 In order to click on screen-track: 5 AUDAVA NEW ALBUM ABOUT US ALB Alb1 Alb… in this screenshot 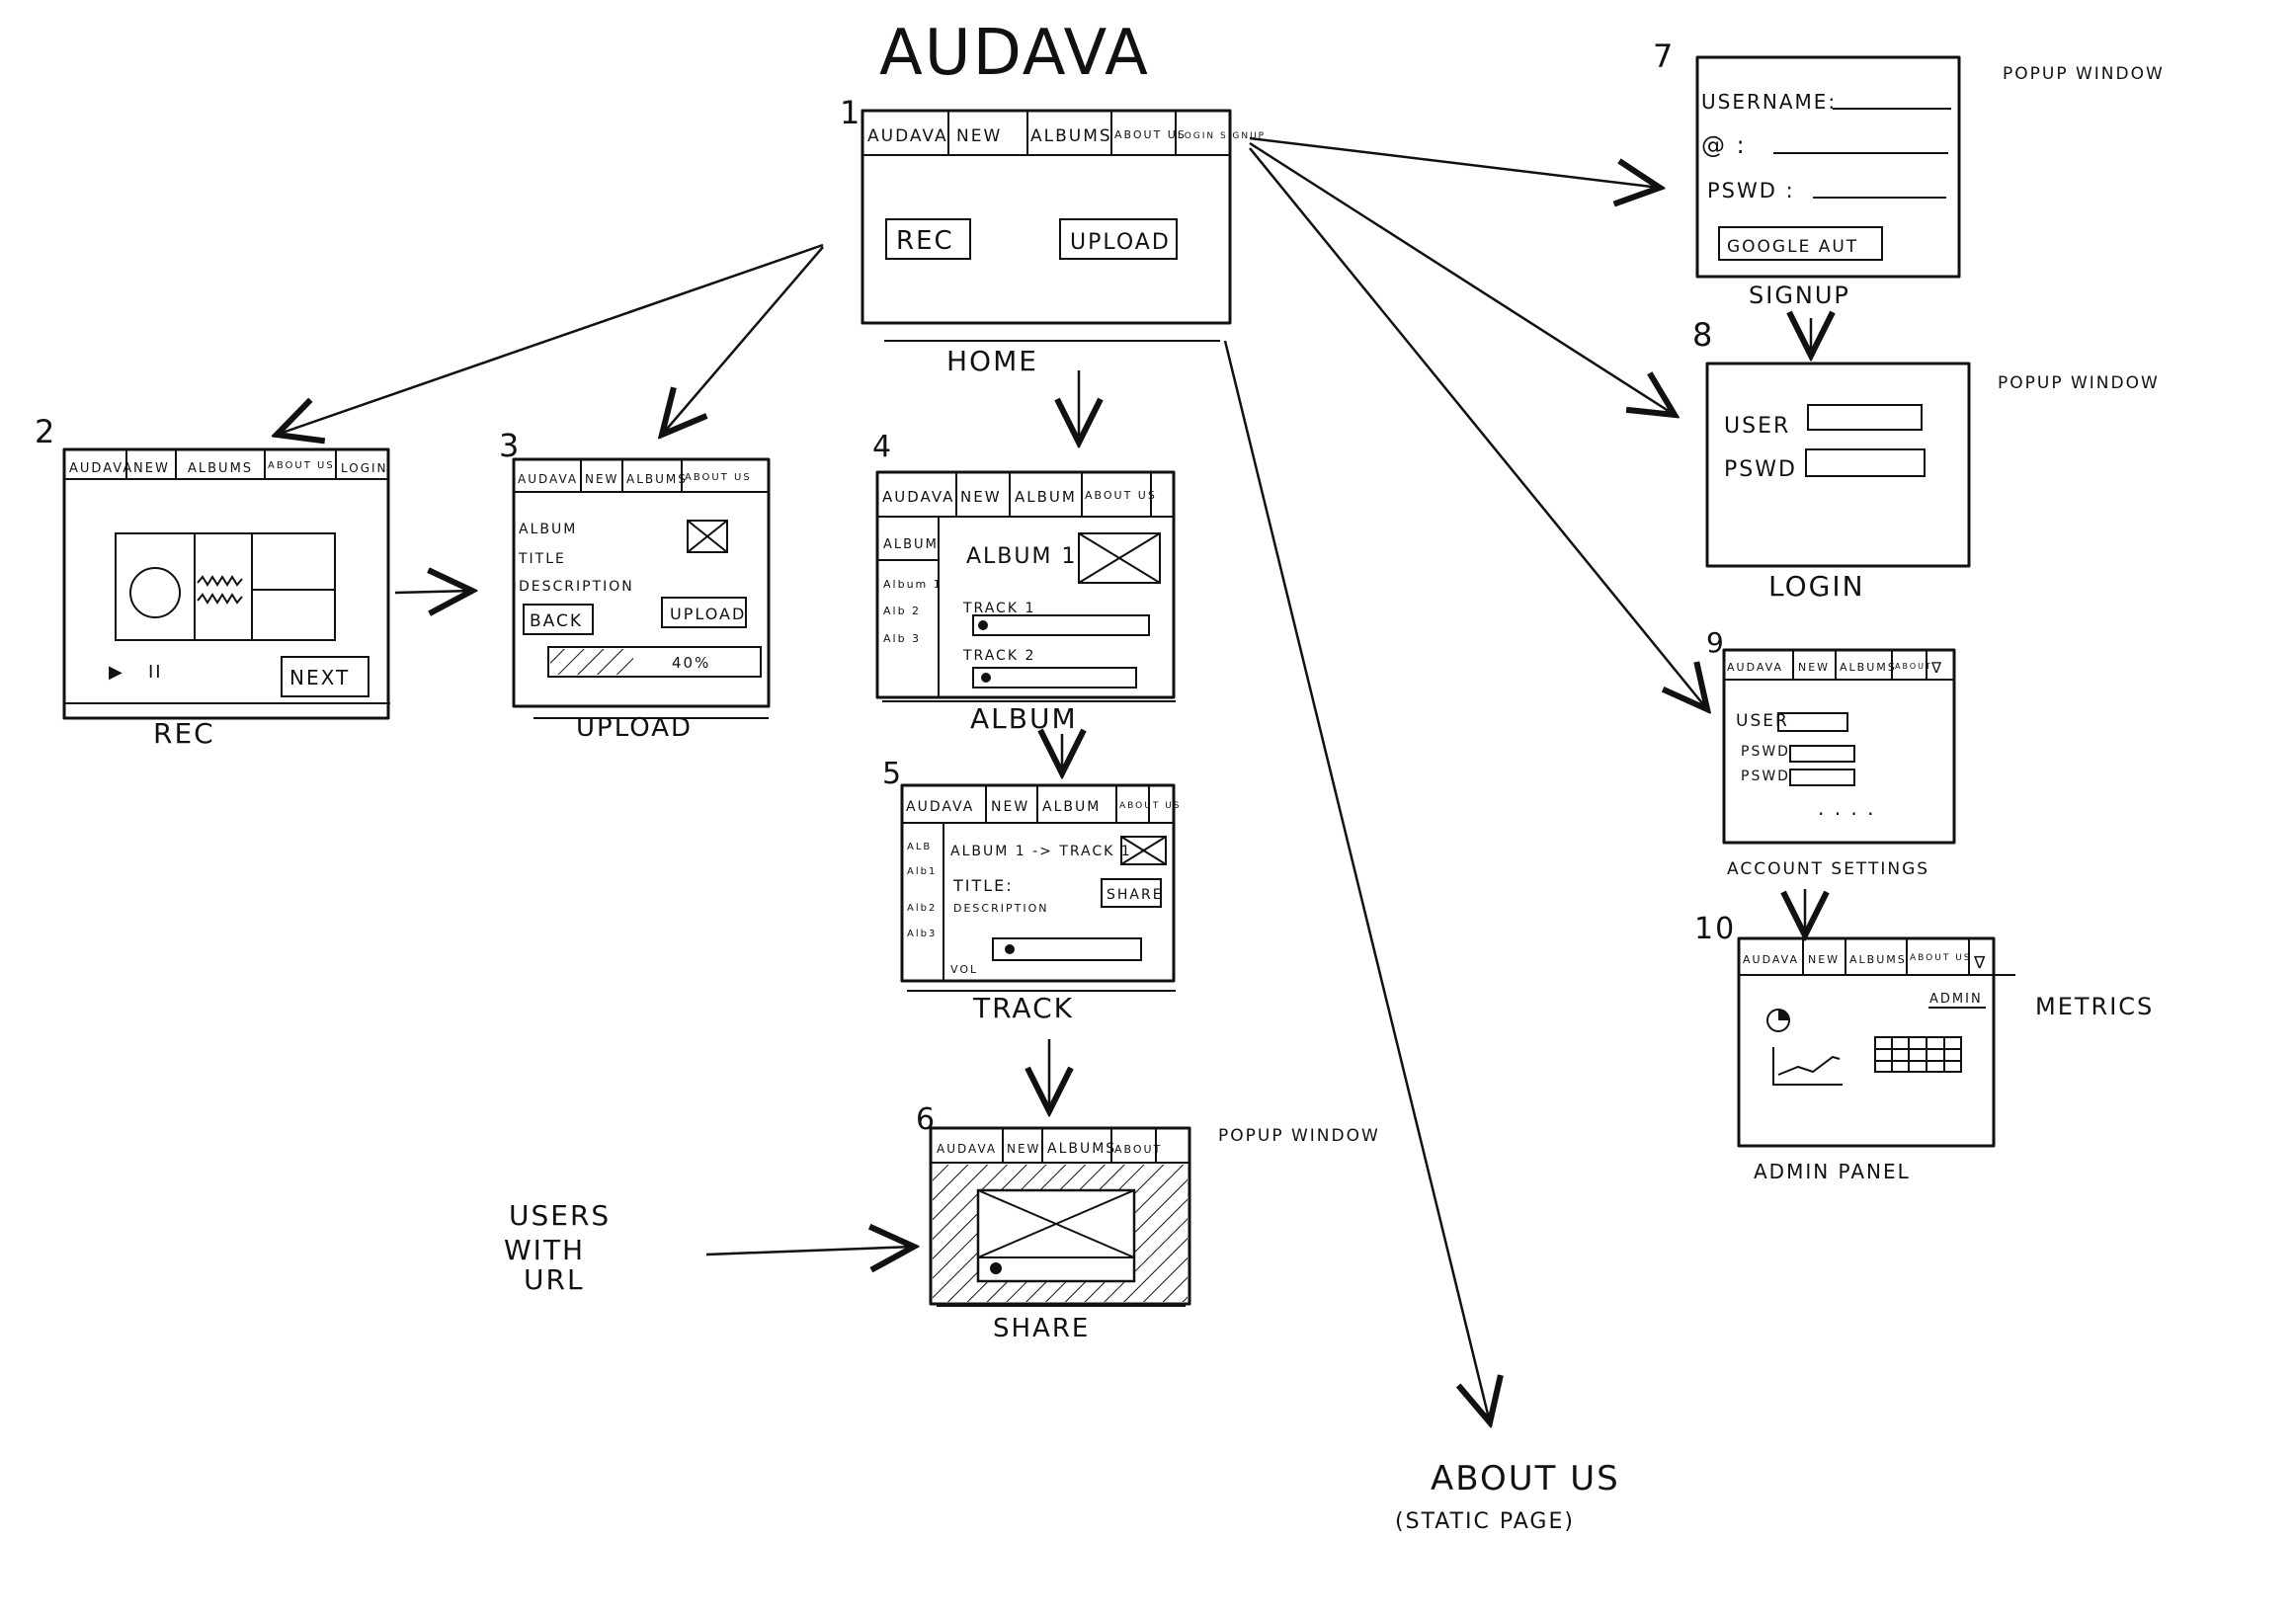, I will do `click(1032, 890)`.